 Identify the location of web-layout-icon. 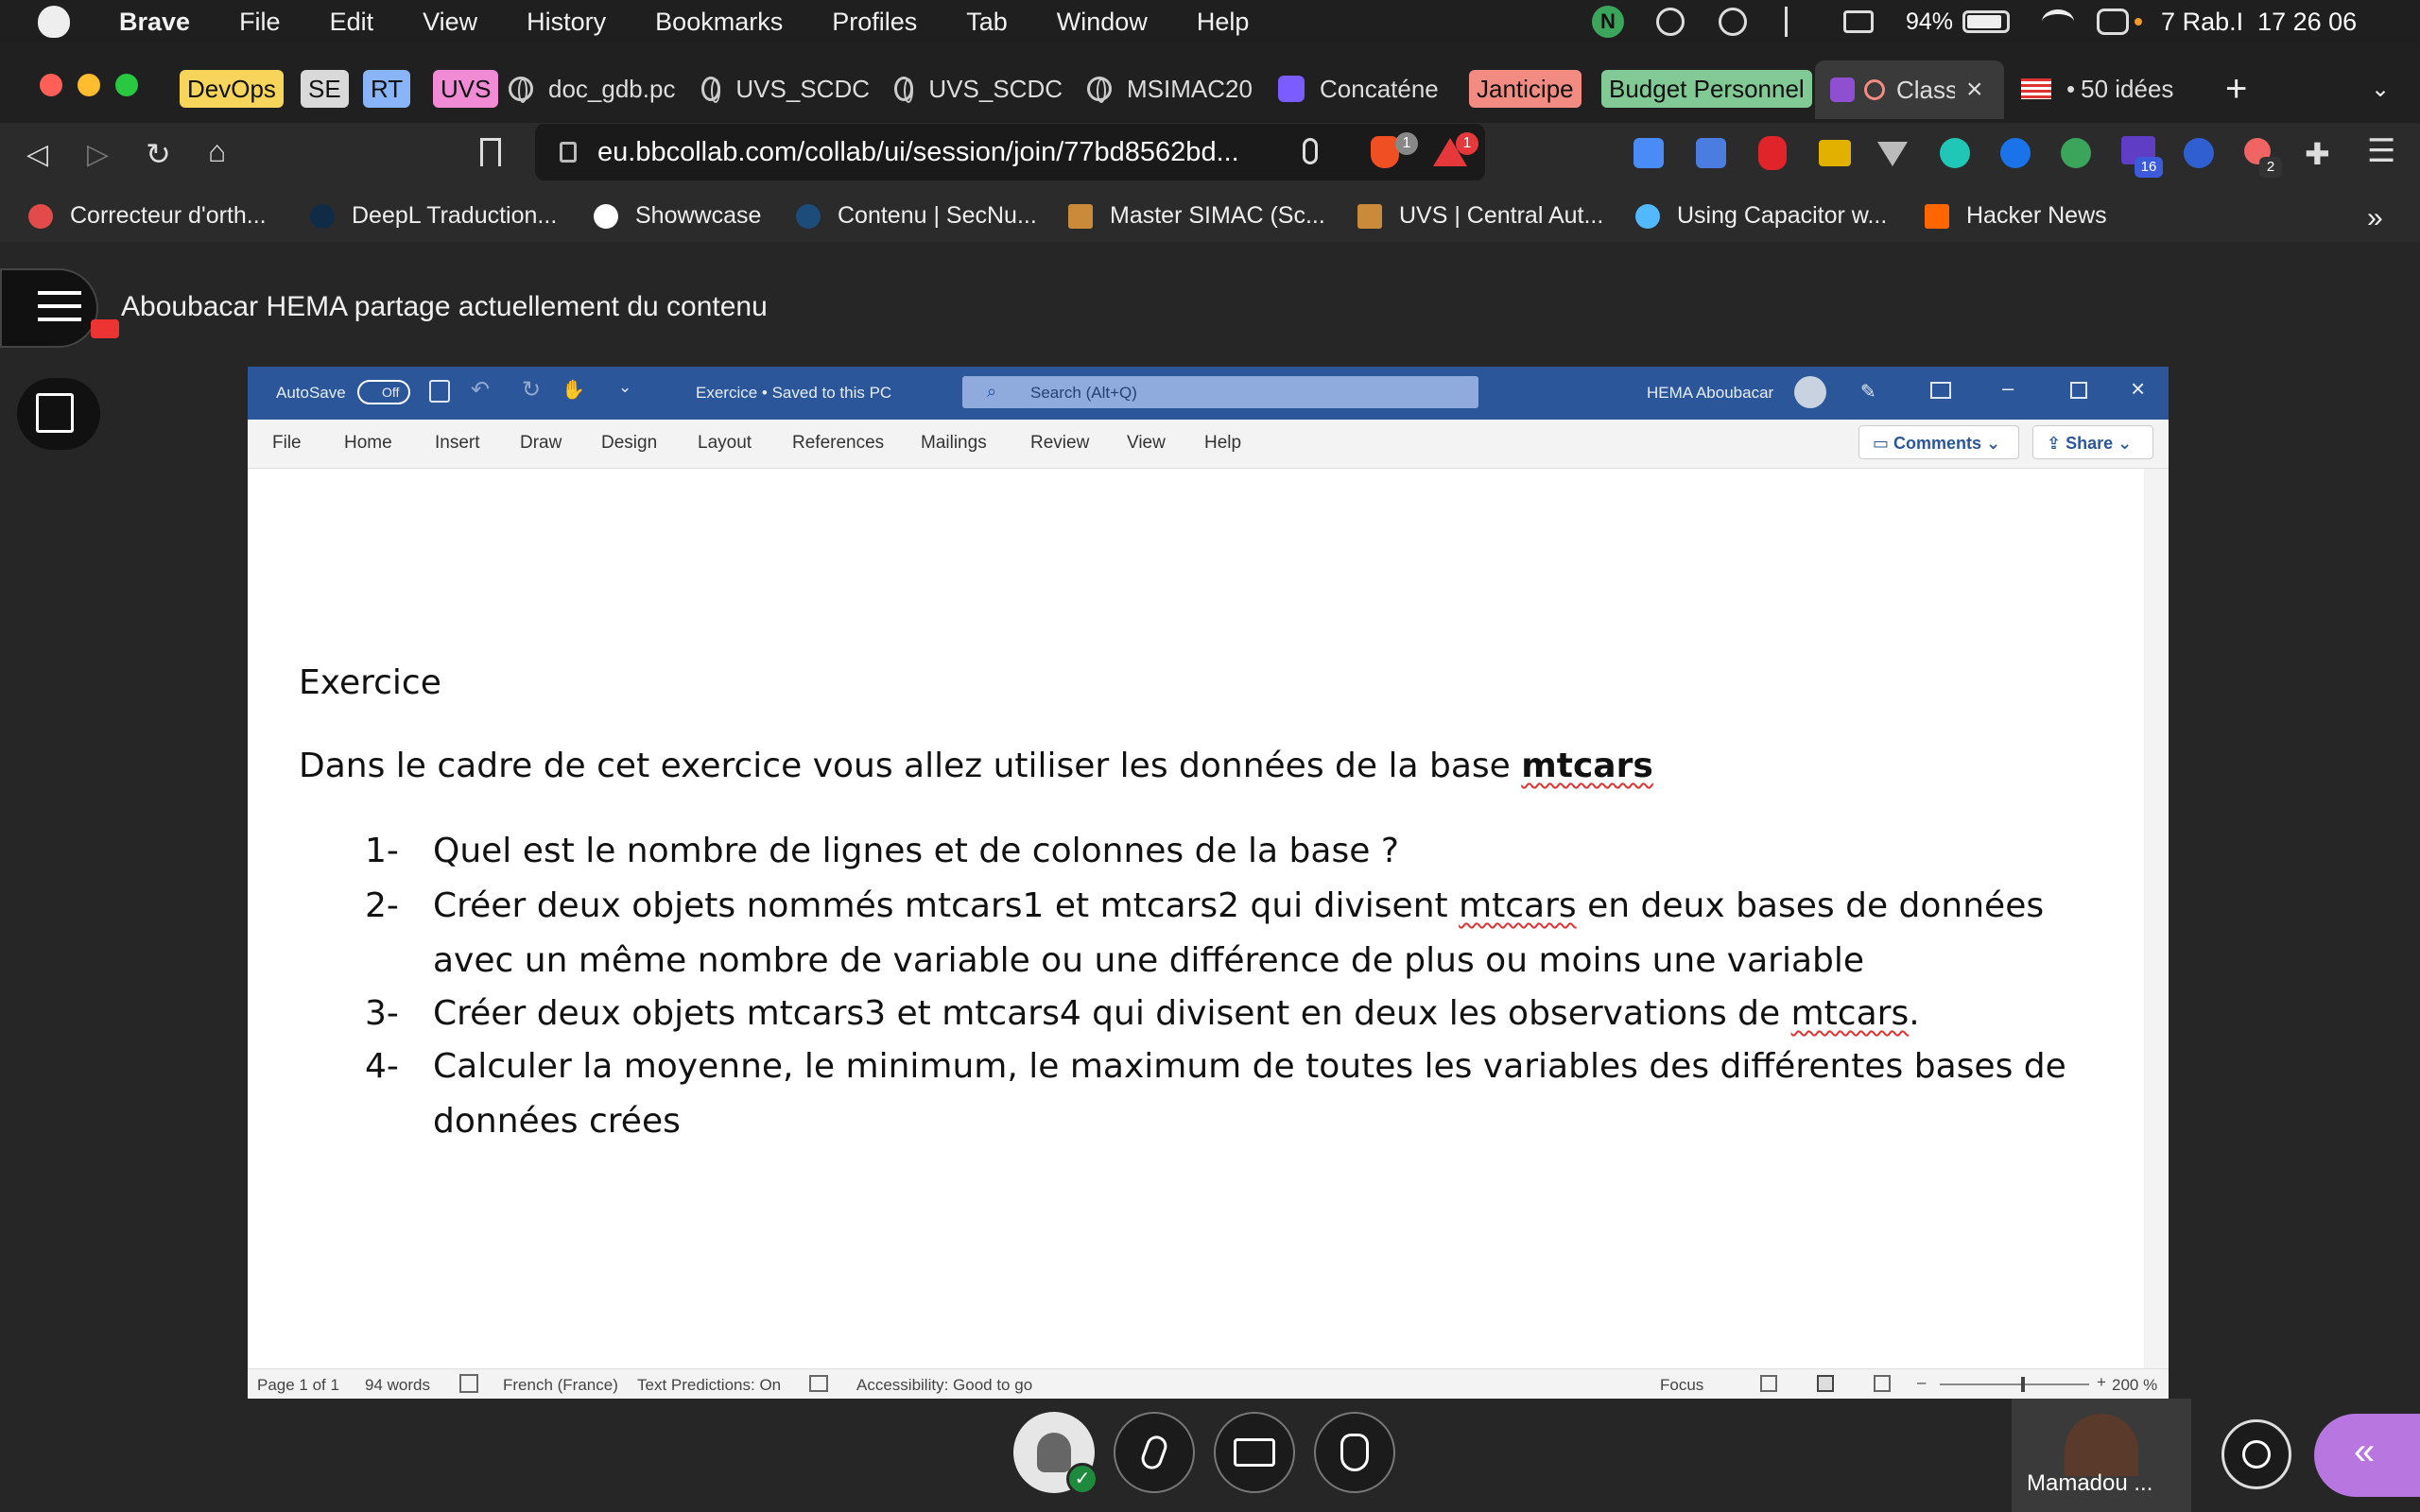
(1882, 1383).